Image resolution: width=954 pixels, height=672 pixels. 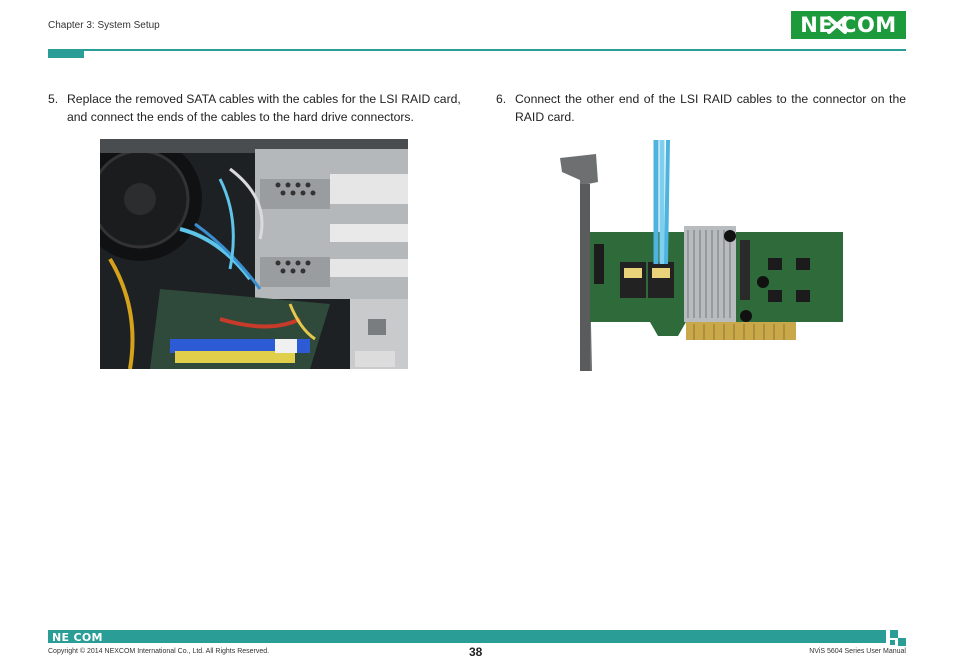 What do you see at coordinates (254, 254) in the screenshot?
I see `chassis-interior-photo` at bounding box center [254, 254].